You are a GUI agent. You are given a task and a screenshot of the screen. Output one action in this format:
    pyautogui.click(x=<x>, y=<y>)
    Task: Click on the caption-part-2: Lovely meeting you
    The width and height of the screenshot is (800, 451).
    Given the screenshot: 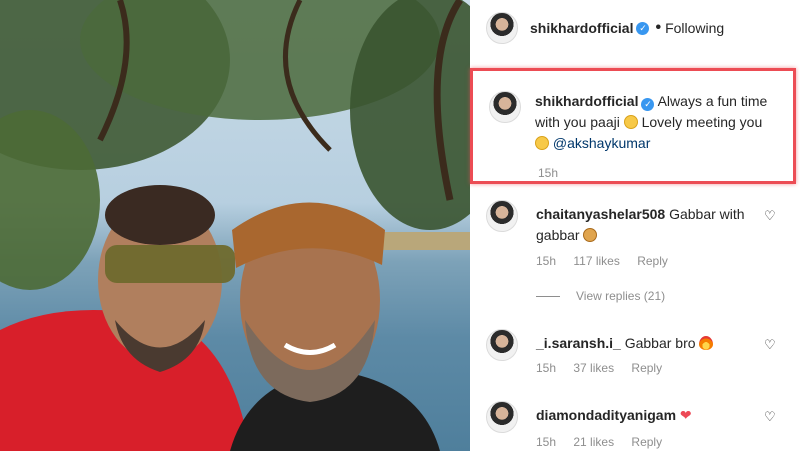 What is the action you would take?
    pyautogui.click(x=702, y=122)
    